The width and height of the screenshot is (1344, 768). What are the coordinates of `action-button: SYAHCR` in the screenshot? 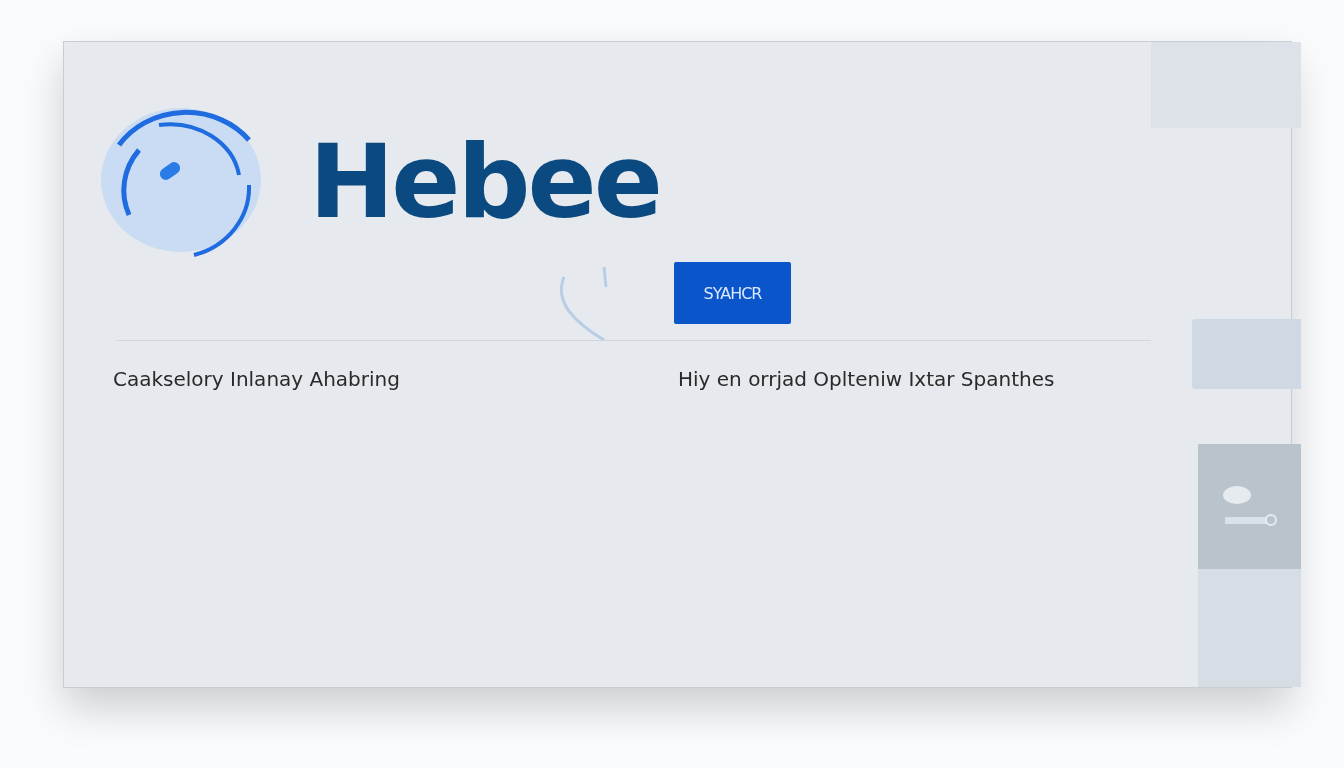 It's located at (732, 293).